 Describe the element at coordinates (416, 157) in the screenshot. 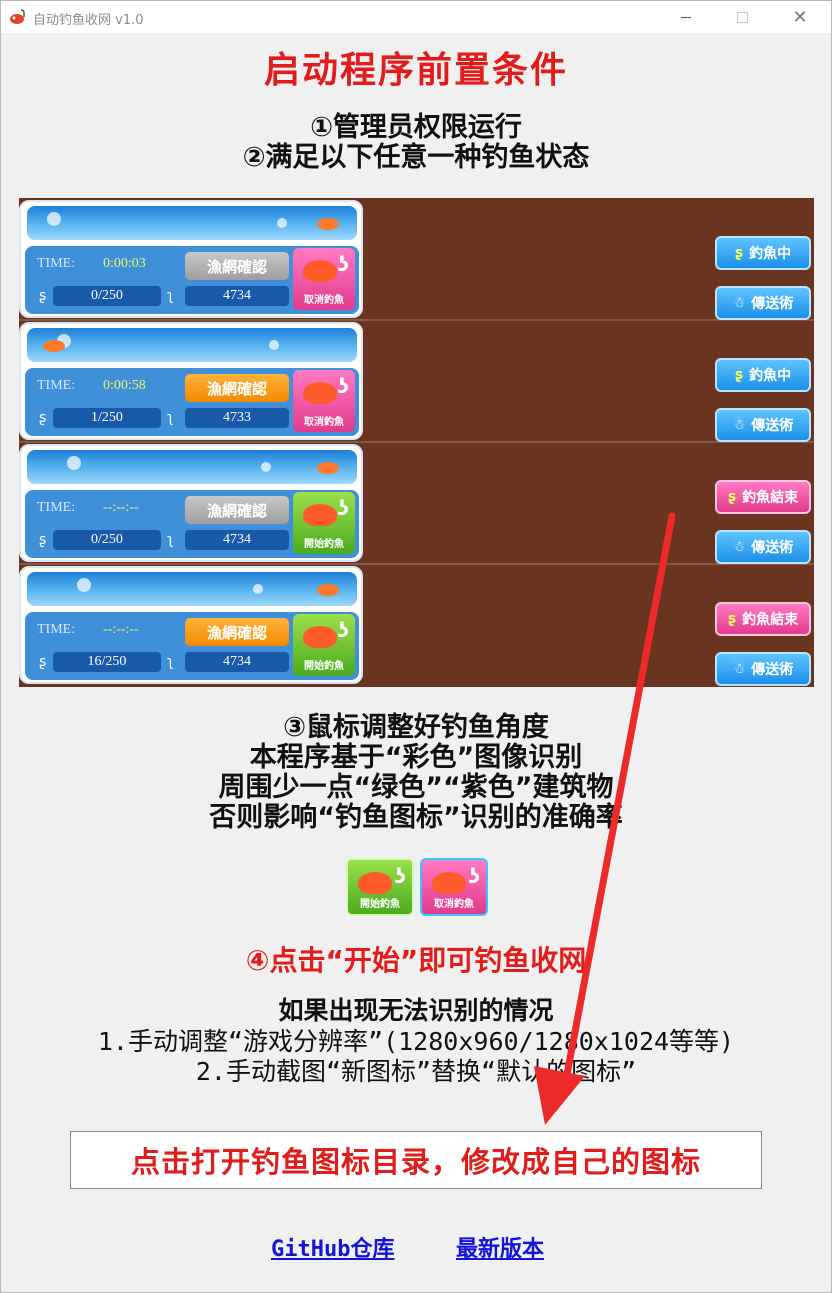

I see `step-2-text: ②满足以下任意一种钓鱼状态` at that location.